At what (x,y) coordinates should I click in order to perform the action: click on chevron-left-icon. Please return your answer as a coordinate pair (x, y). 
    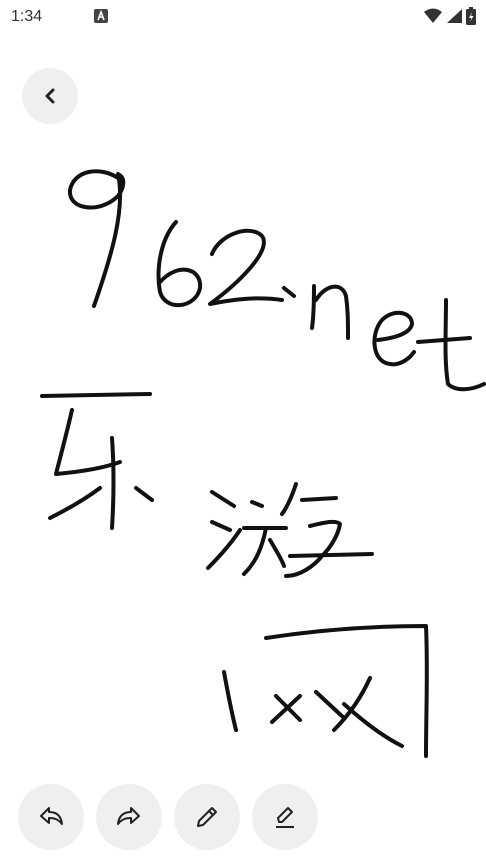
    Looking at the image, I should click on (50, 96).